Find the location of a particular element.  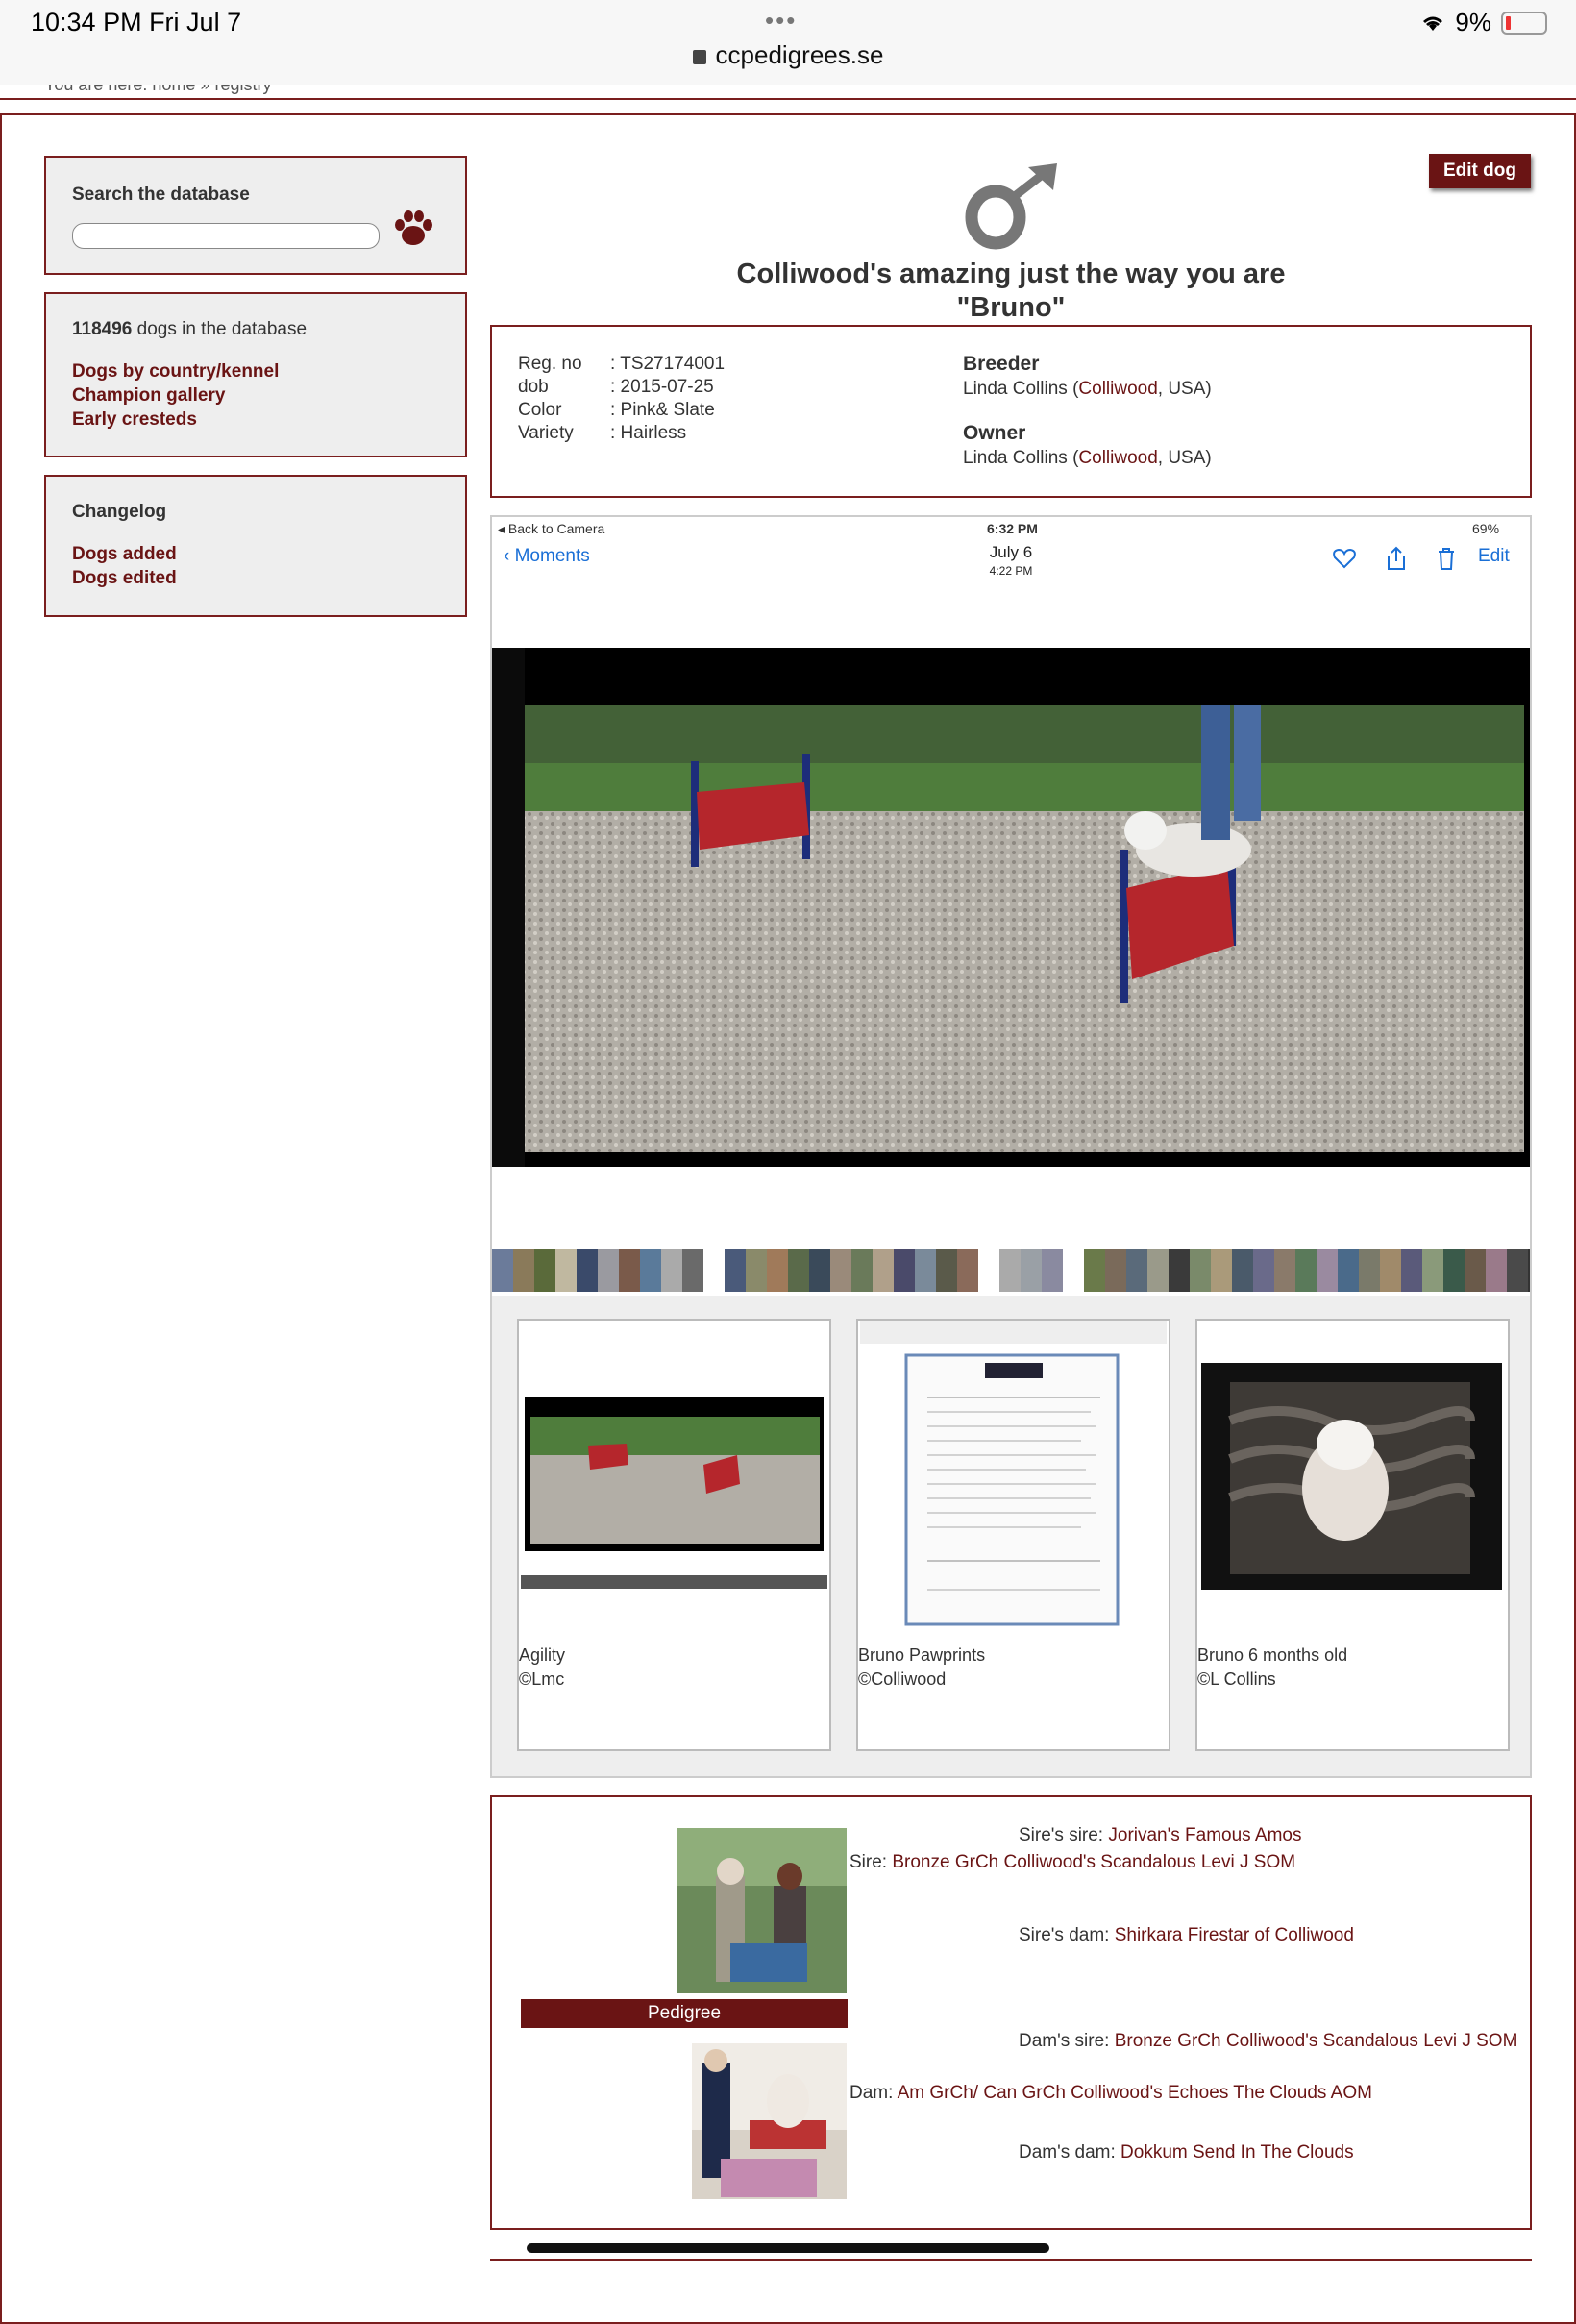

photo-back-label: ◂ Back to Camera is located at coordinates (551, 528).